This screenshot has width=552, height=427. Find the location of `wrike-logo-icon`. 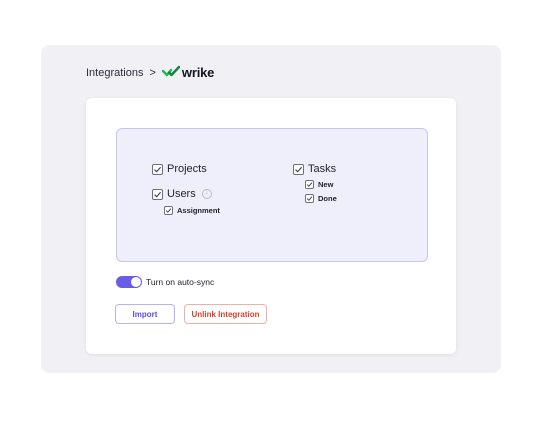

wrike-logo-icon is located at coordinates (171, 72).